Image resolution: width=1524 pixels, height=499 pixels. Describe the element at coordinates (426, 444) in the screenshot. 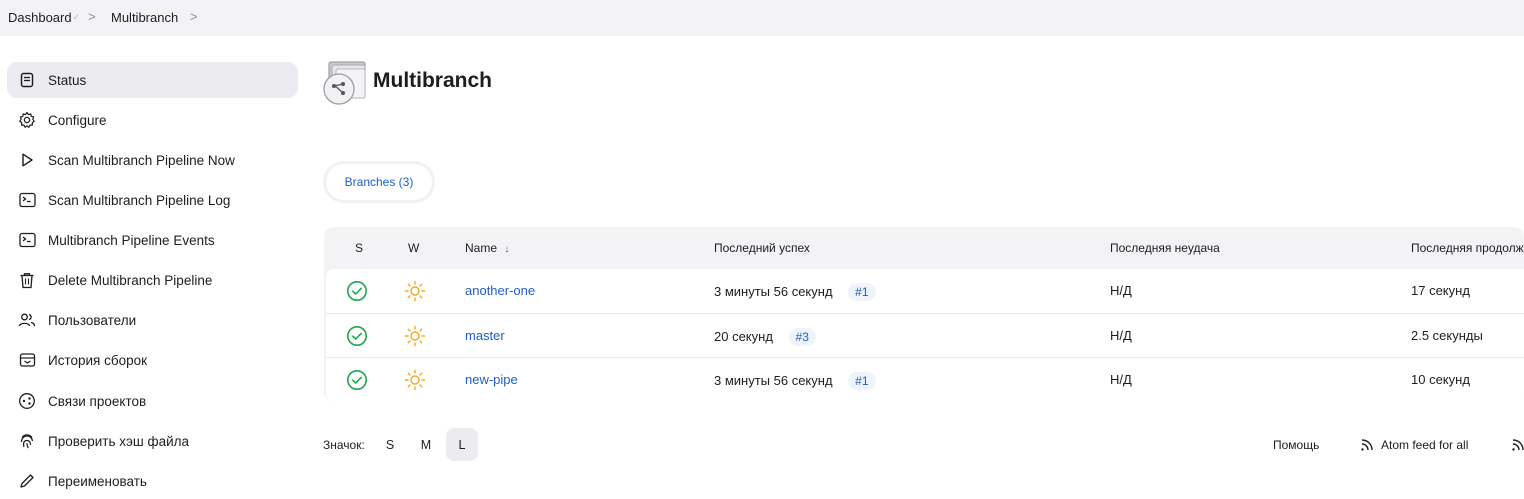

I see `icon-size-m-button: M` at that location.